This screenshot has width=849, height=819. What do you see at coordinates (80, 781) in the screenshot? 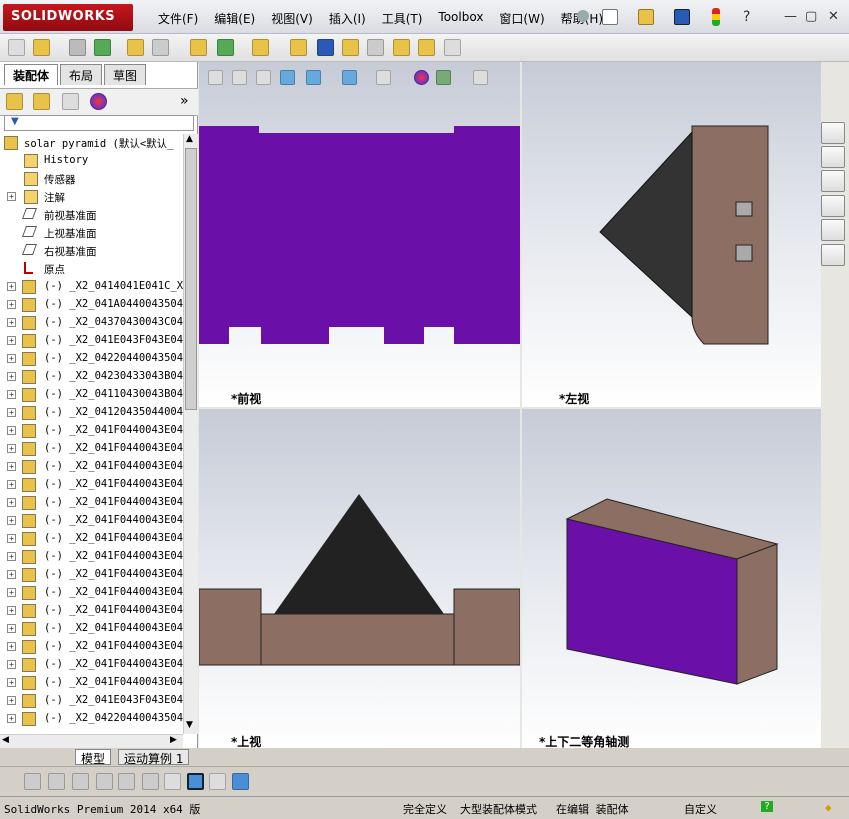
I see `stop-icon` at bounding box center [80, 781].